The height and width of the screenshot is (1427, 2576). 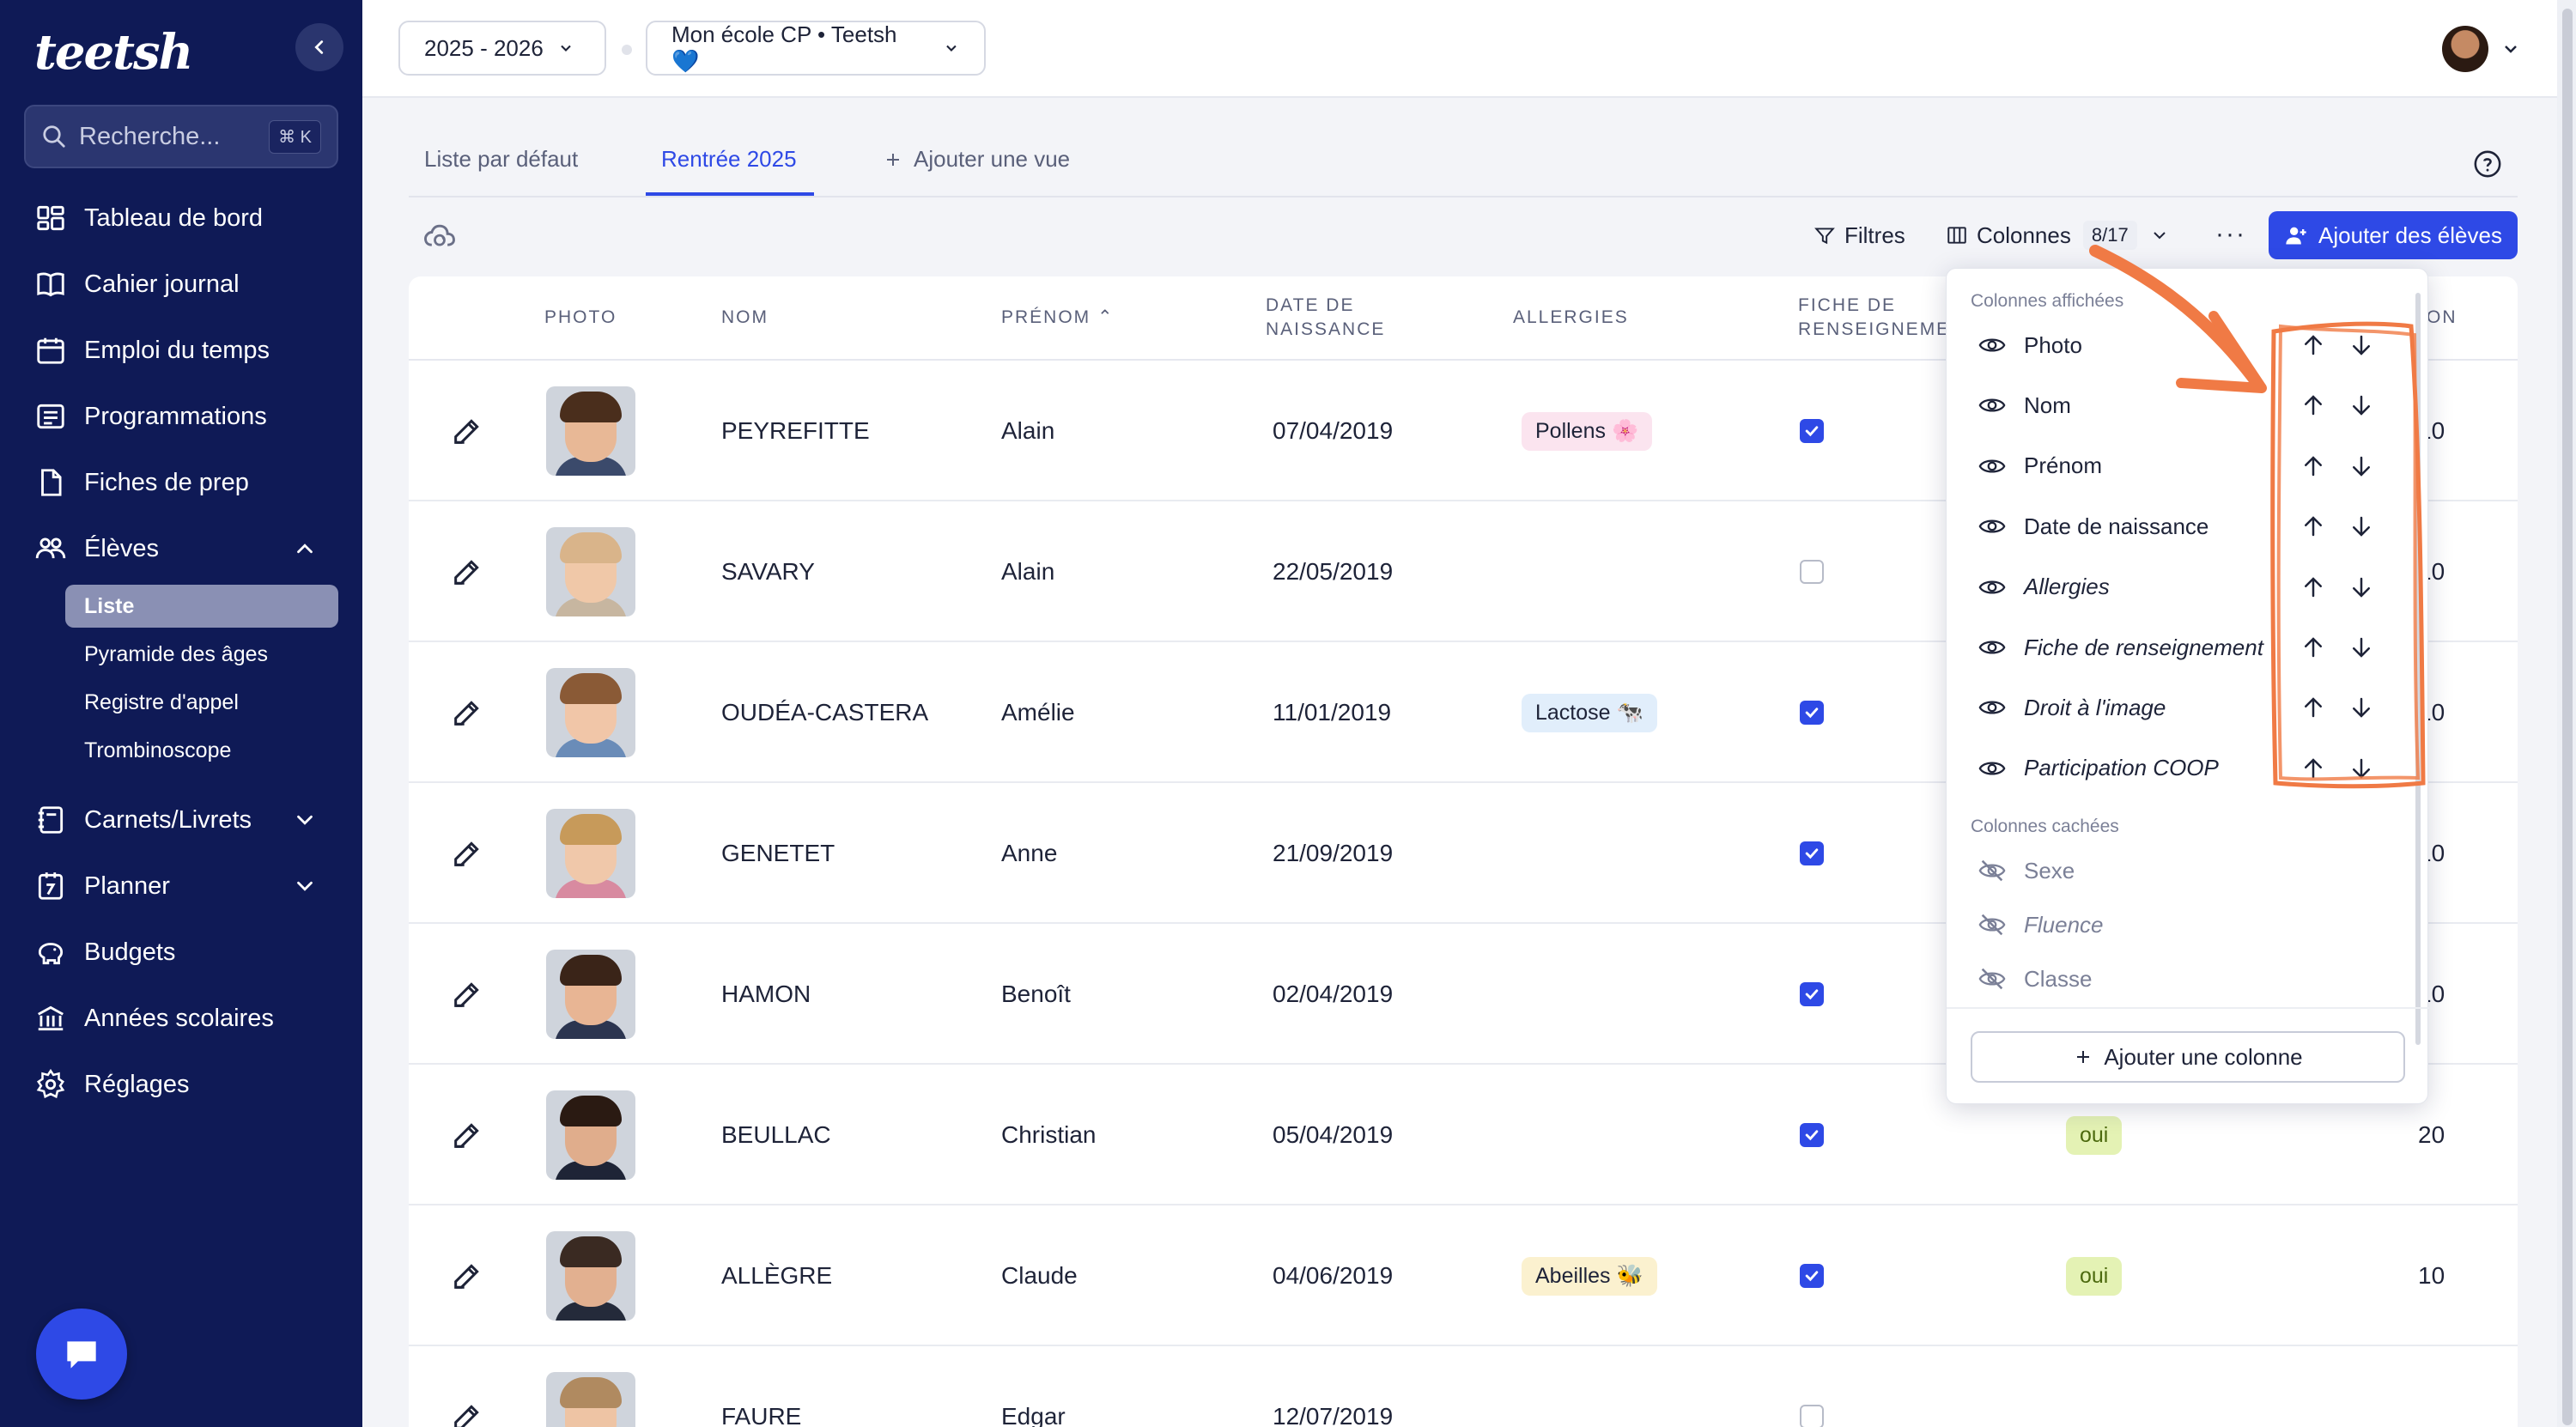 What do you see at coordinates (976, 159) in the screenshot?
I see `tab-add-view: Ajouter une vue` at bounding box center [976, 159].